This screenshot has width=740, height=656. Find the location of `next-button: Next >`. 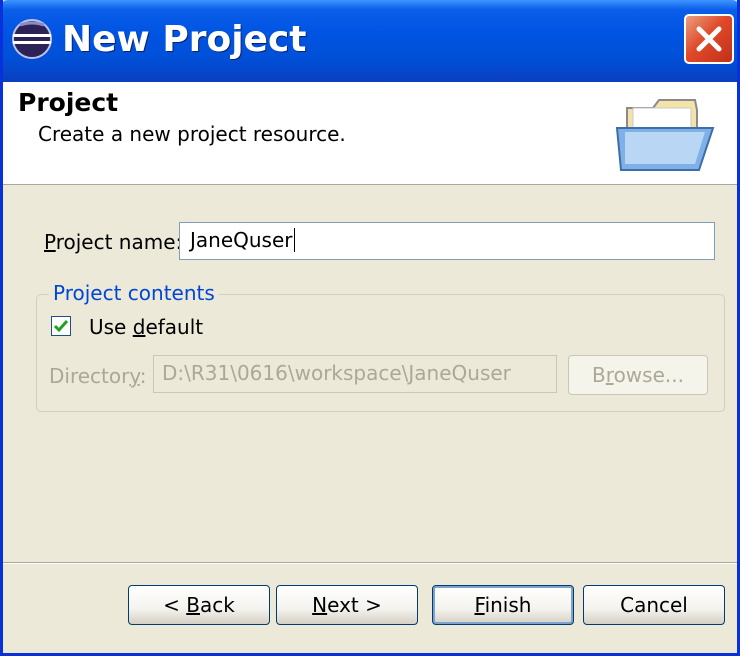

next-button: Next > is located at coordinates (347, 605).